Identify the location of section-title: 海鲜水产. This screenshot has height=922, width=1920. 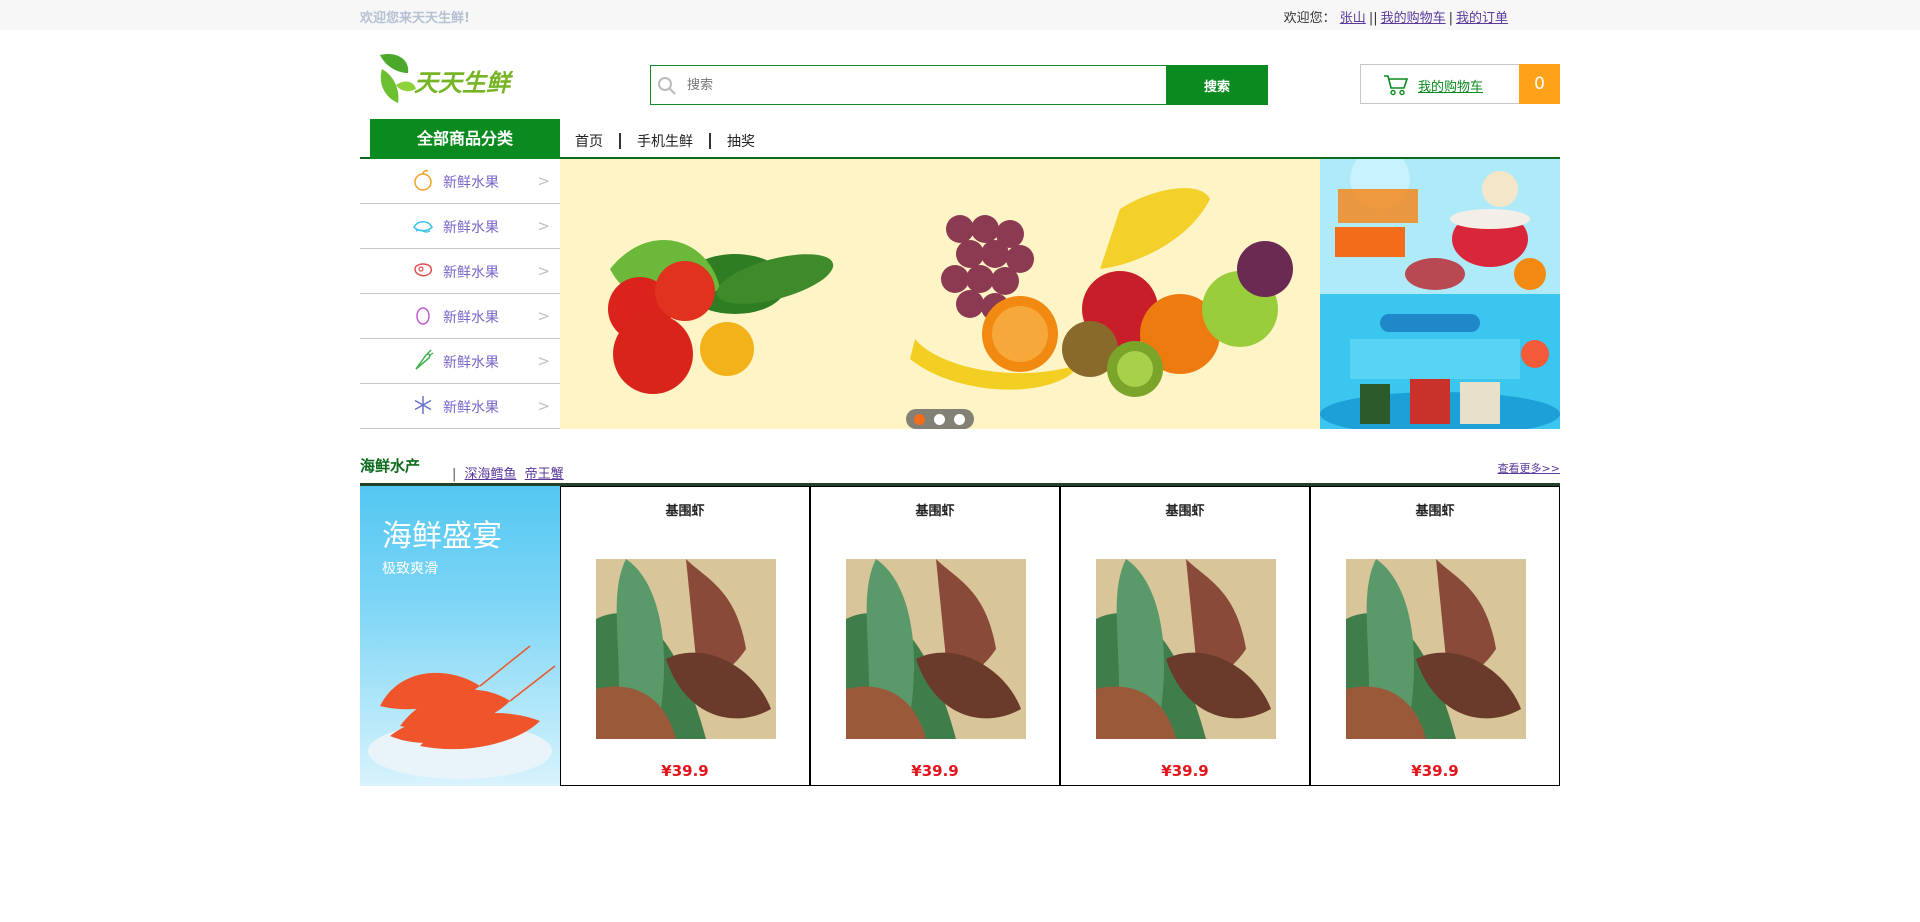
(390, 466).